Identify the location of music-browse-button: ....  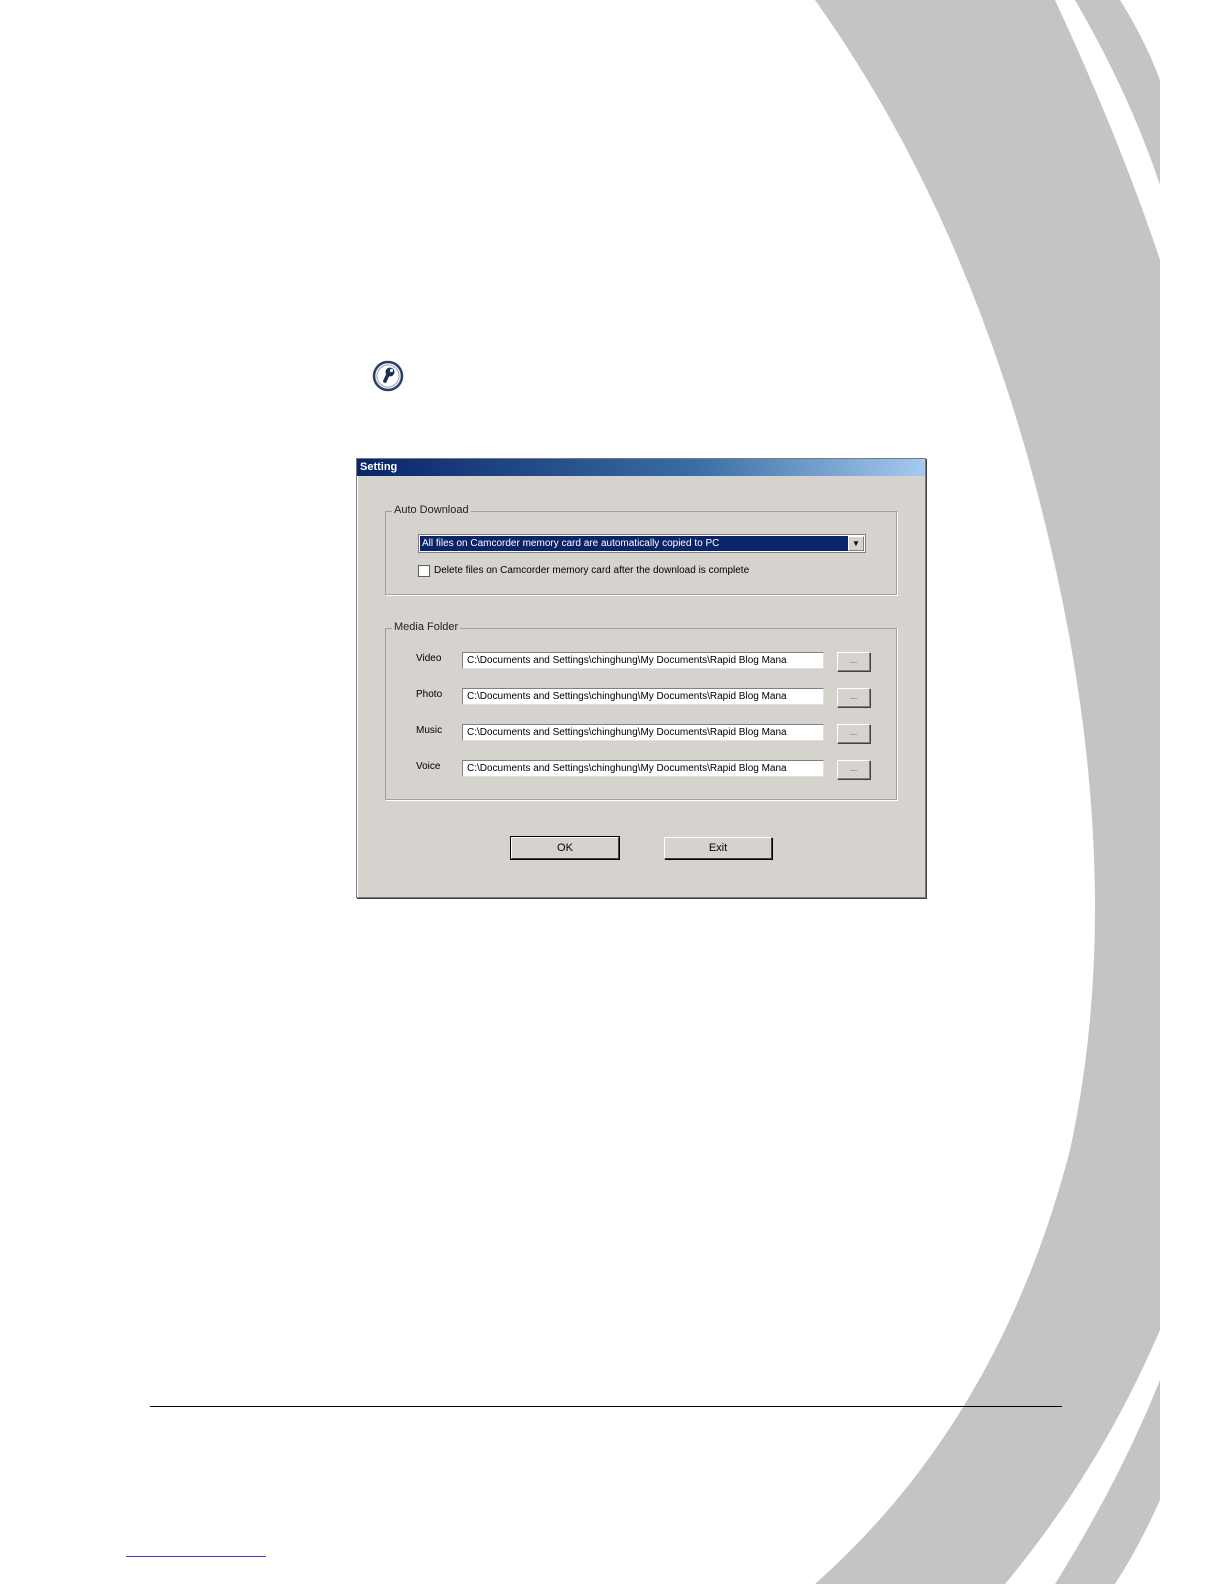
(853, 733).